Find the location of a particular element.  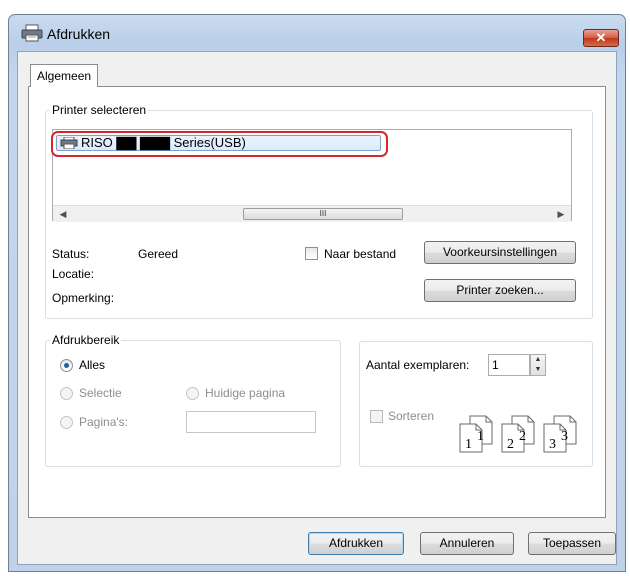

radio-selection-label: Selectie is located at coordinates (100, 393).